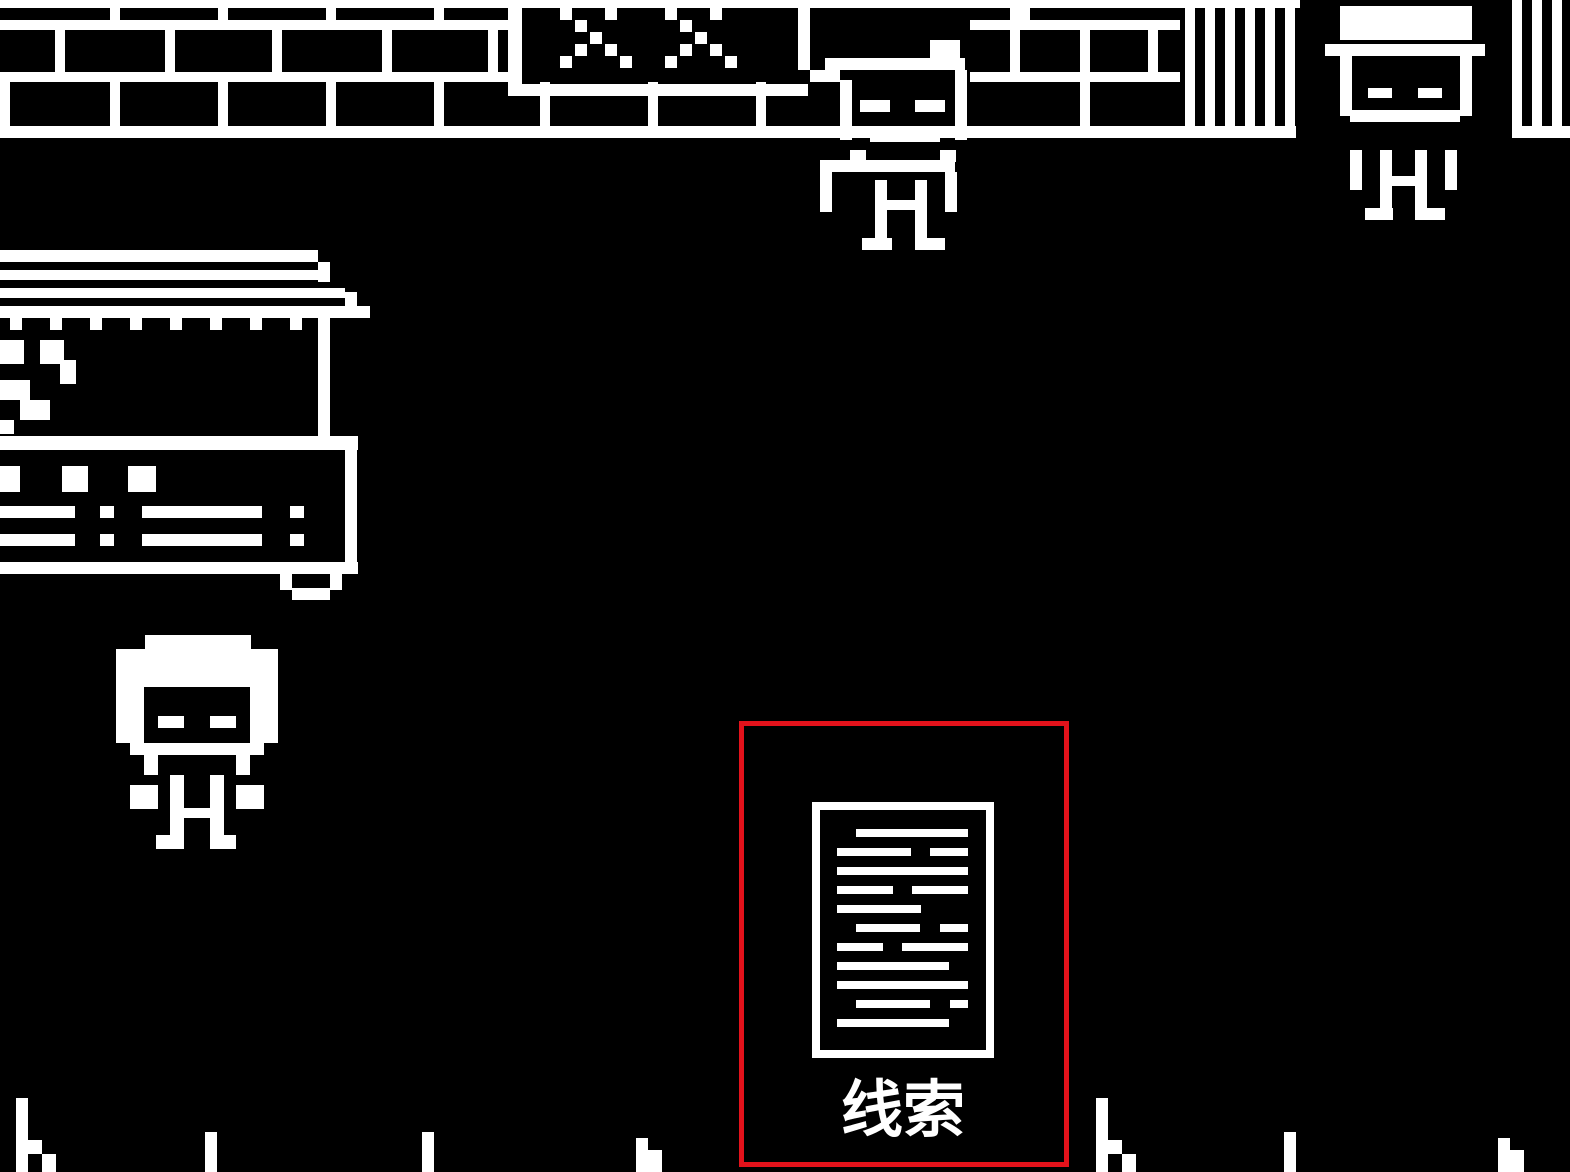  I want to click on npc-round-head-right, so click(1405, 113).